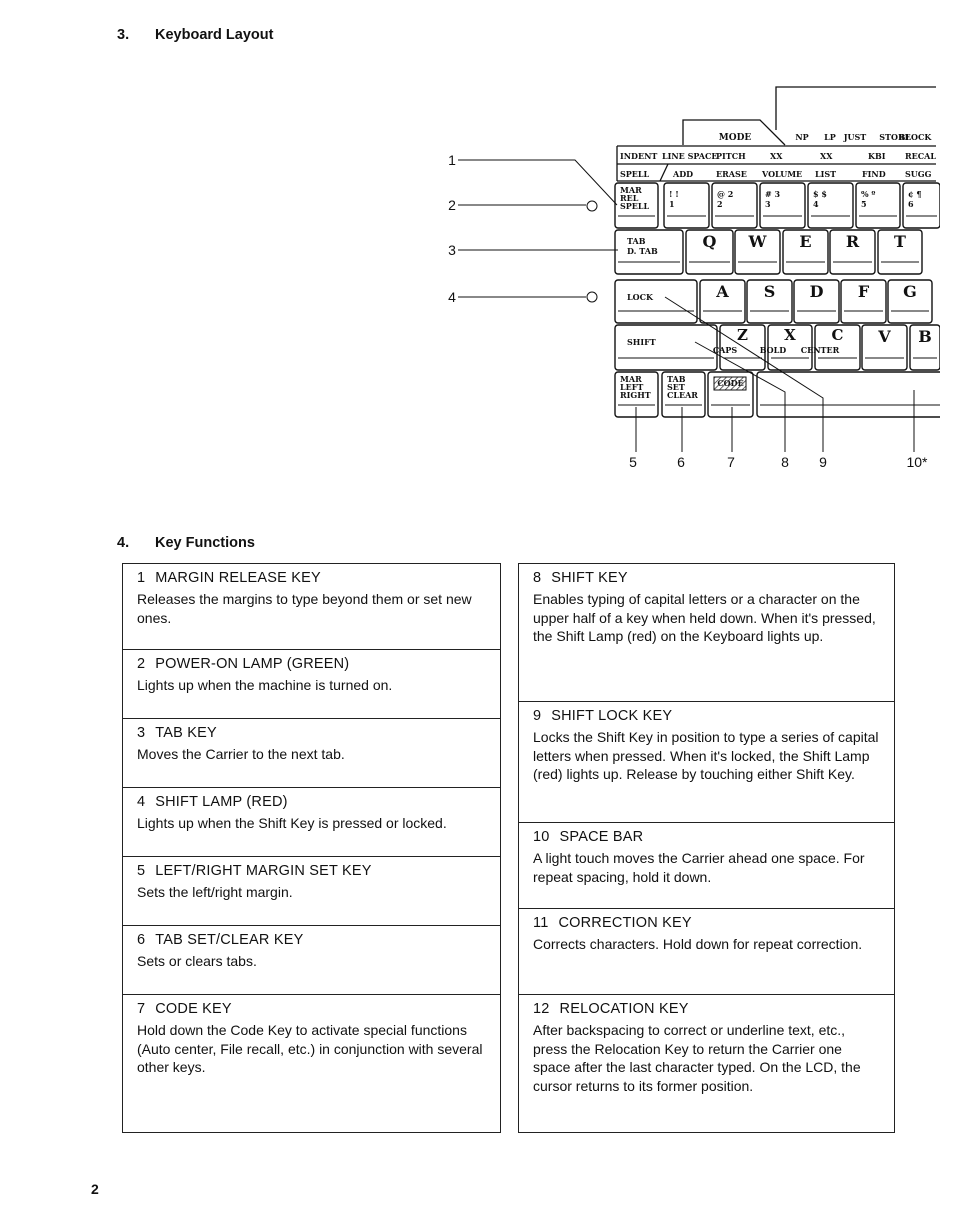  What do you see at coordinates (852, 252) in the screenshot?
I see `key-r: R` at bounding box center [852, 252].